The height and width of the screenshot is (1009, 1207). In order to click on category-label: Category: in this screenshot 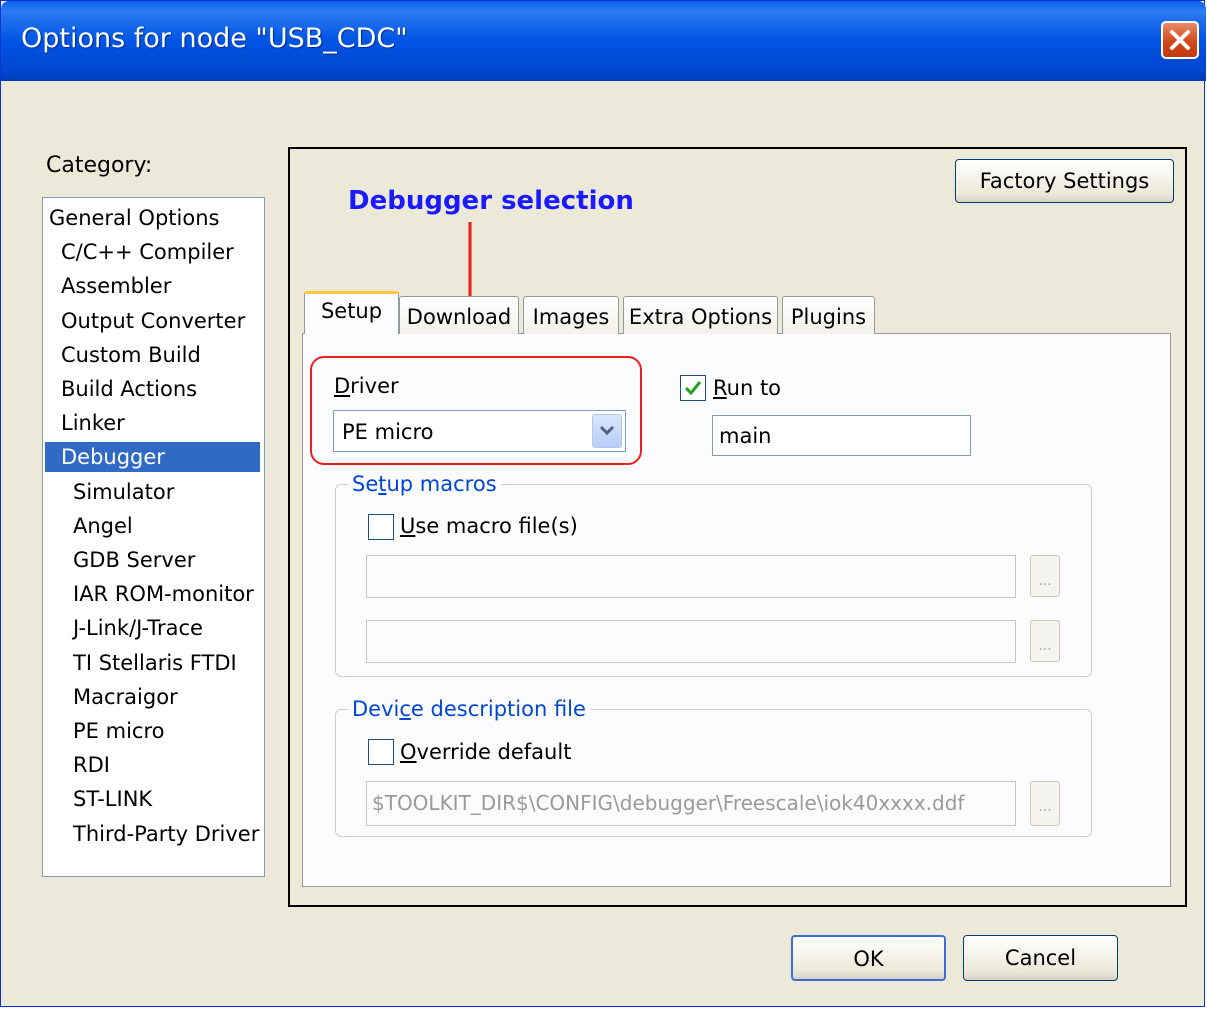, I will do `click(99, 165)`.